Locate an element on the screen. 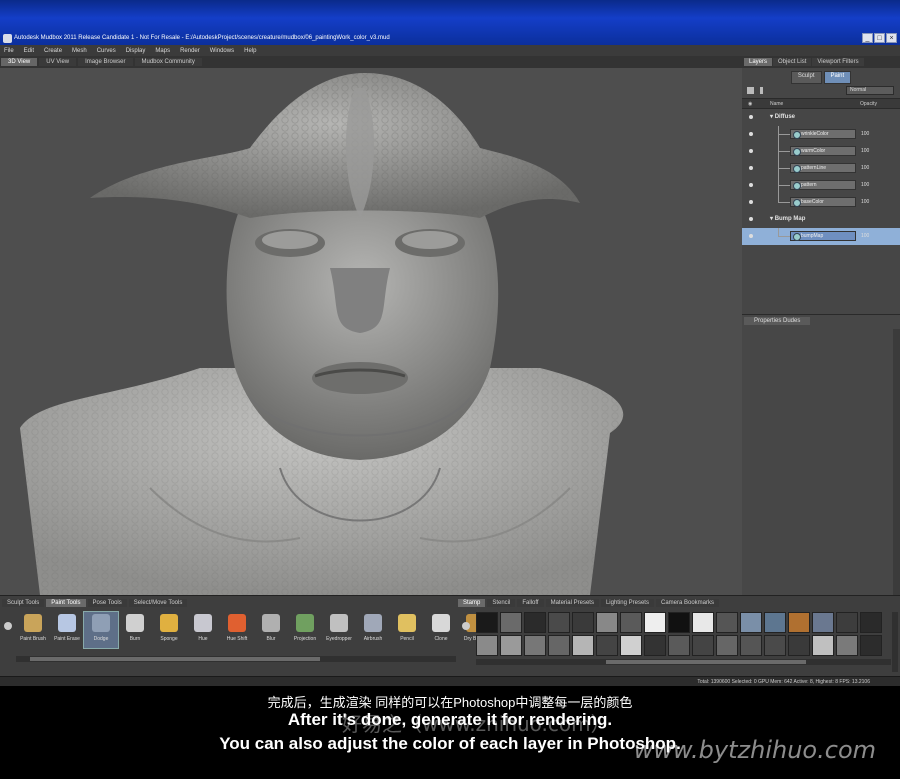  layer-row: patternLine 100 is located at coordinates (821, 168).